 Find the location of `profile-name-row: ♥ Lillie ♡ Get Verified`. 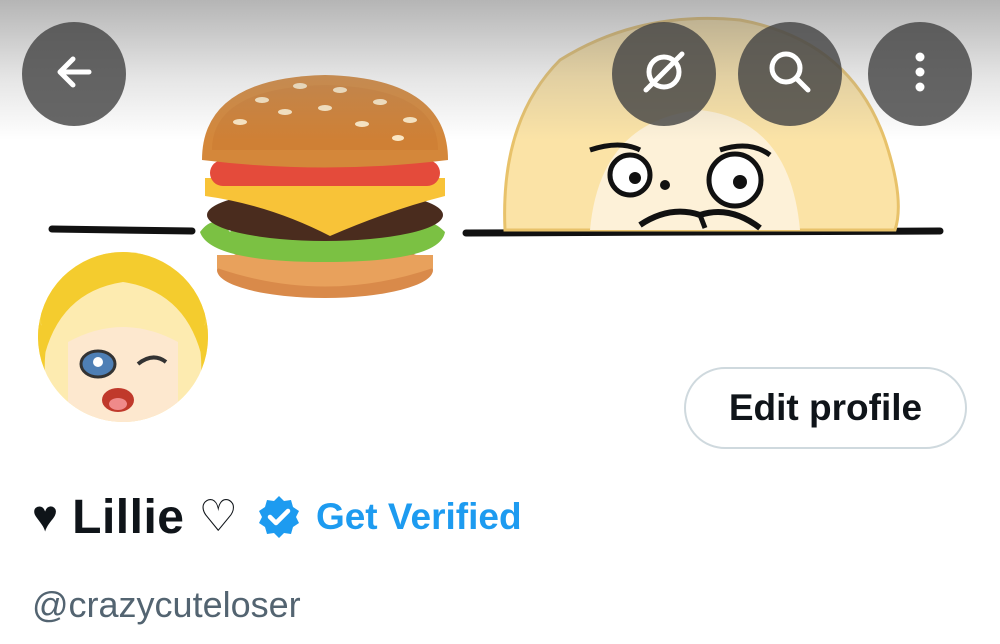

profile-name-row: ♥ Lillie ♡ Get Verified is located at coordinates (277, 517).